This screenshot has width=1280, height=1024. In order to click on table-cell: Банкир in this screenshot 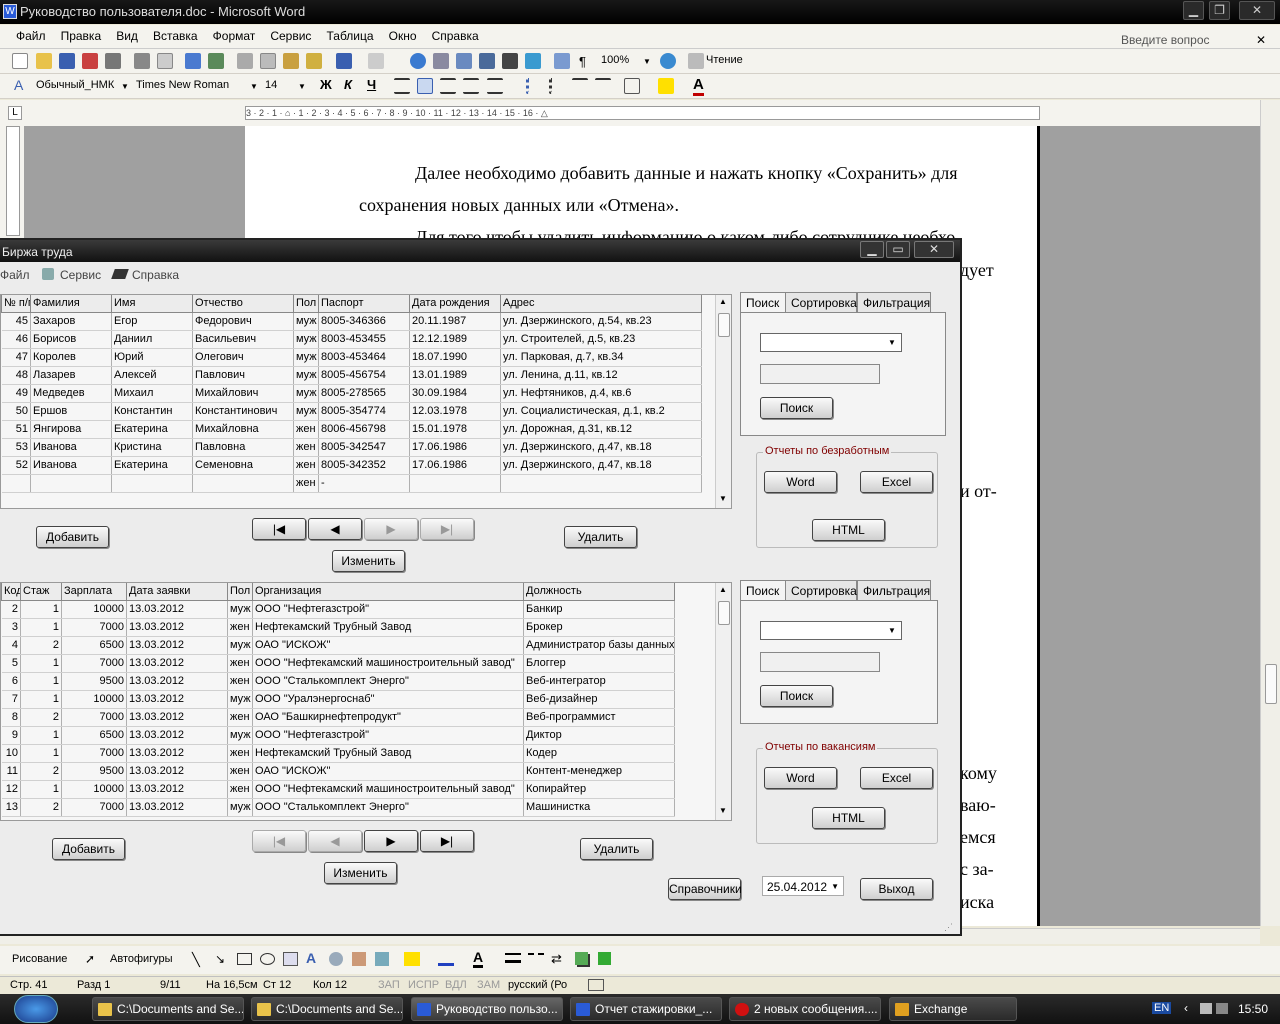, I will do `click(599, 609)`.